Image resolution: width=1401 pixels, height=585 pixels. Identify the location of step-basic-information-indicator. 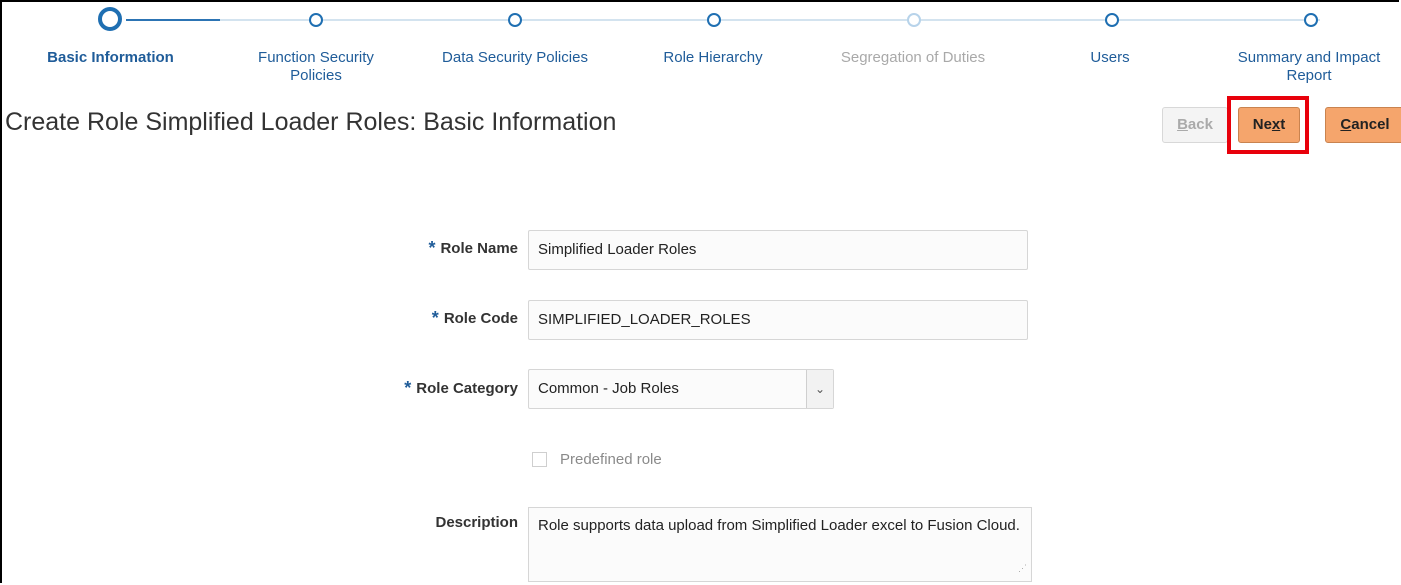
(110, 19).